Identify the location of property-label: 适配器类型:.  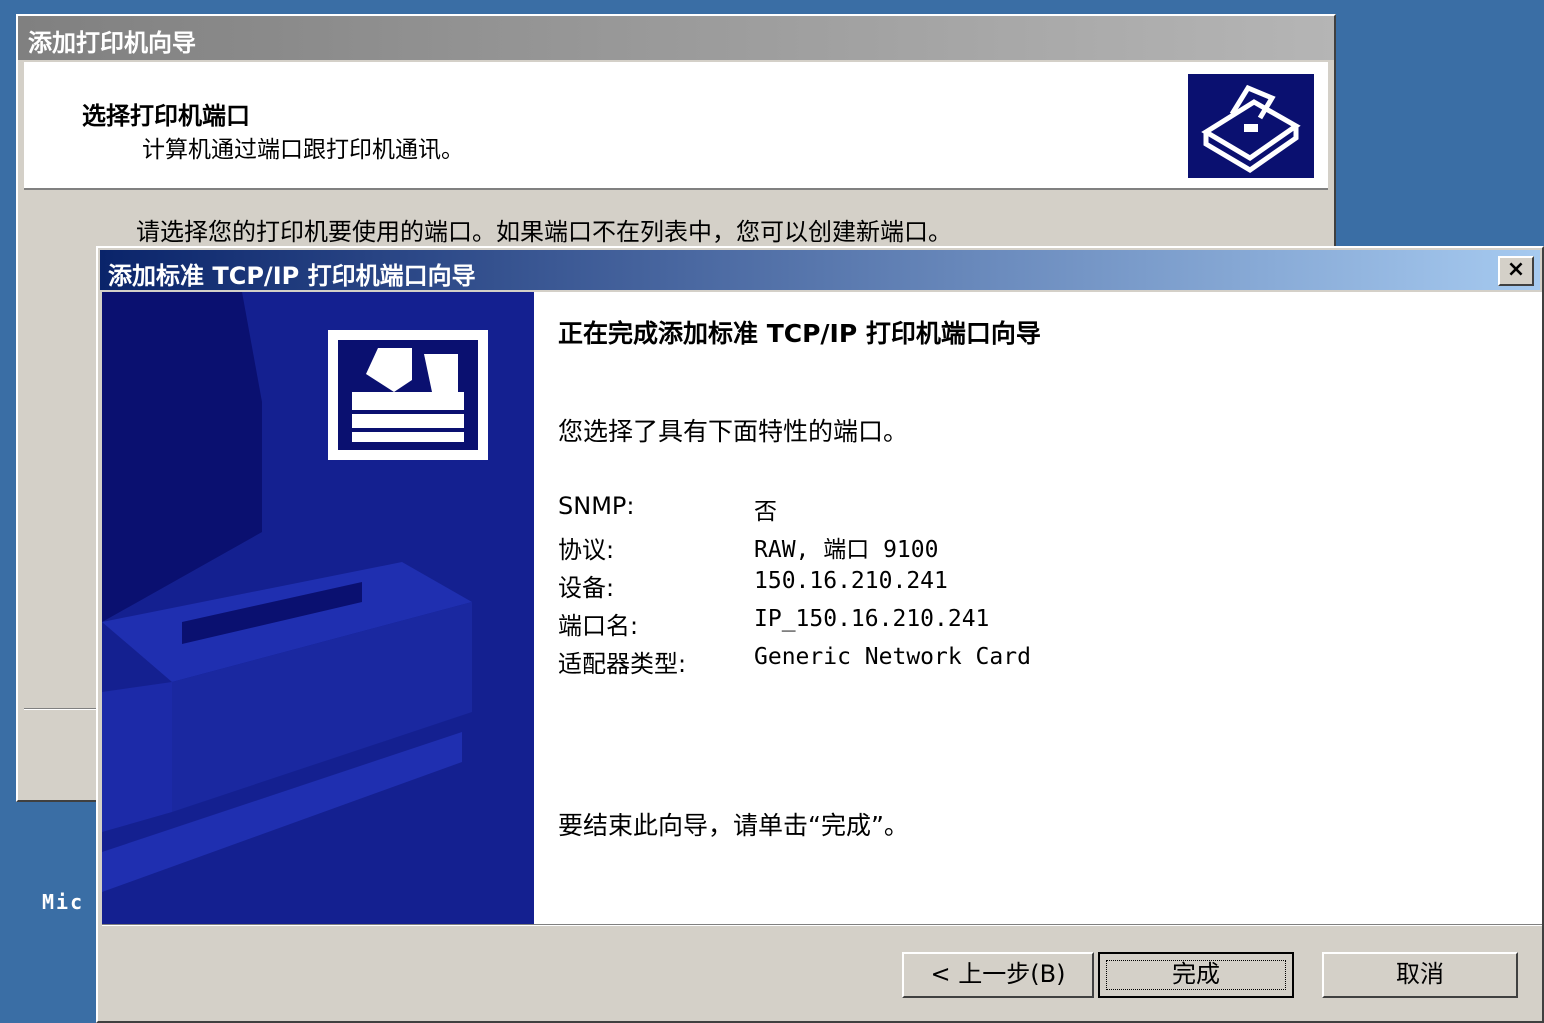
(622, 664).